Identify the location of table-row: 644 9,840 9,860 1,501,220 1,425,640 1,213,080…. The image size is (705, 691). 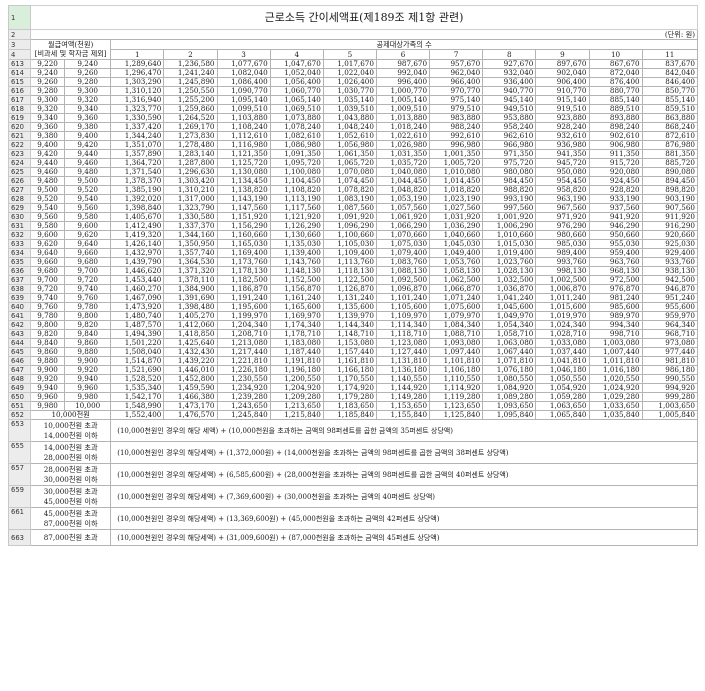
(353, 343).